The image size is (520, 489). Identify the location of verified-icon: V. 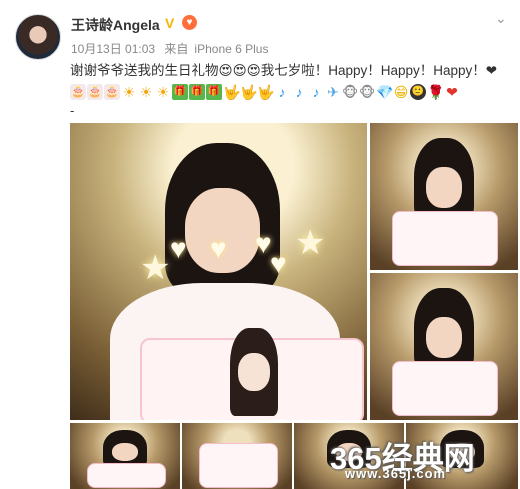
(170, 23).